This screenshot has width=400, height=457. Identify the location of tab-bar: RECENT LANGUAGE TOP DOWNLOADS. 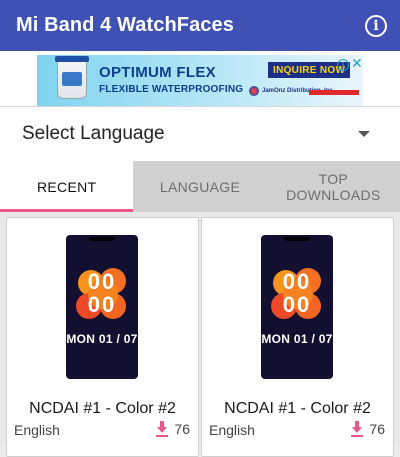
(200, 186).